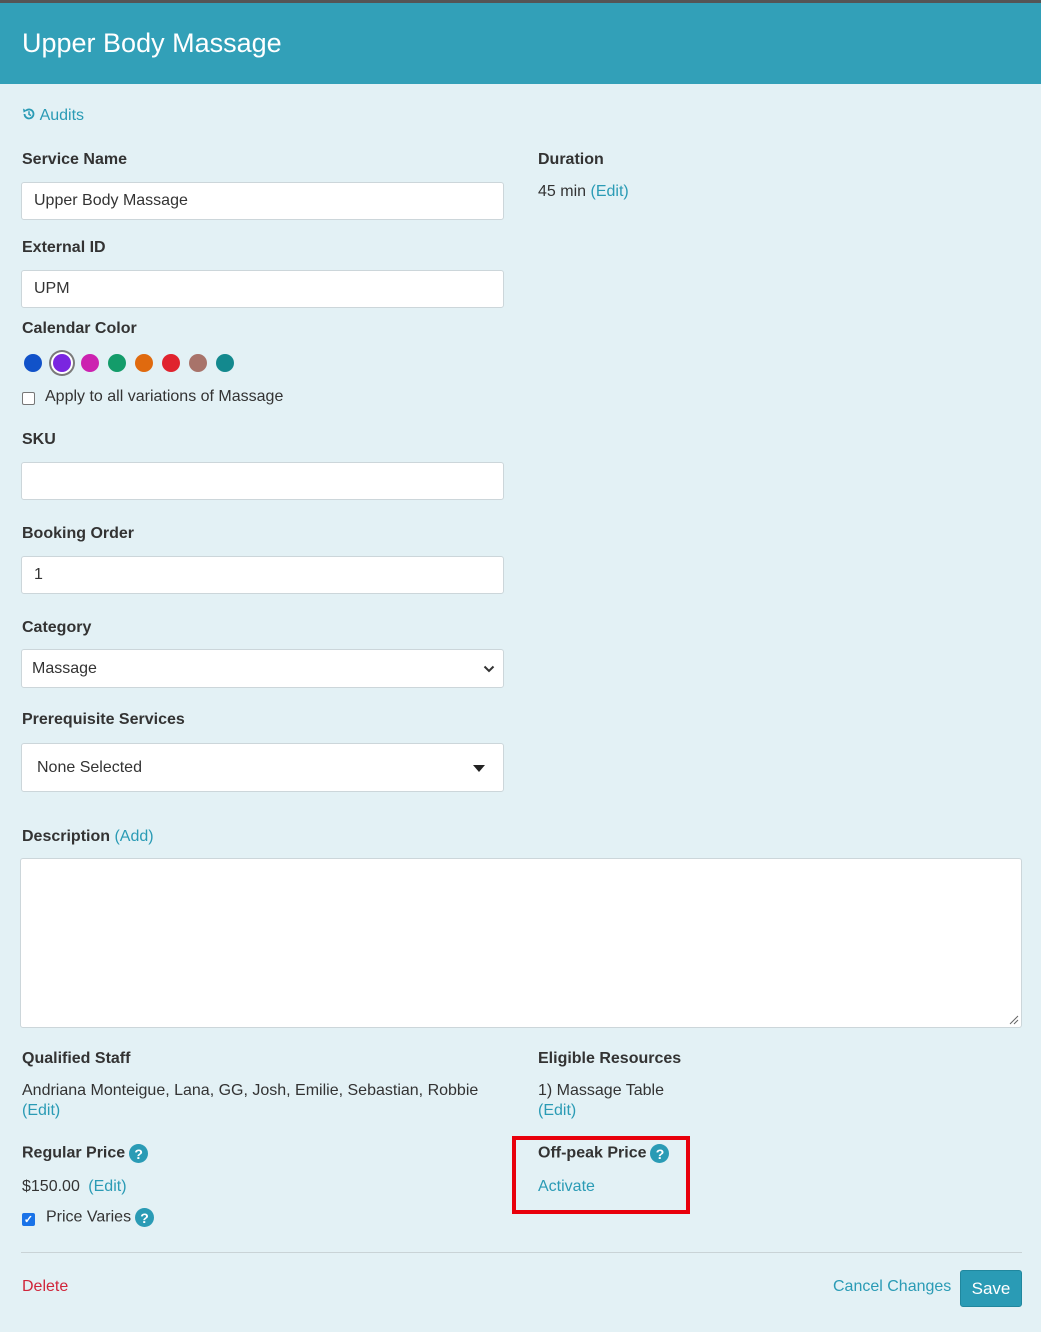 The width and height of the screenshot is (1041, 1332). I want to click on category-label: Category, so click(57, 627).